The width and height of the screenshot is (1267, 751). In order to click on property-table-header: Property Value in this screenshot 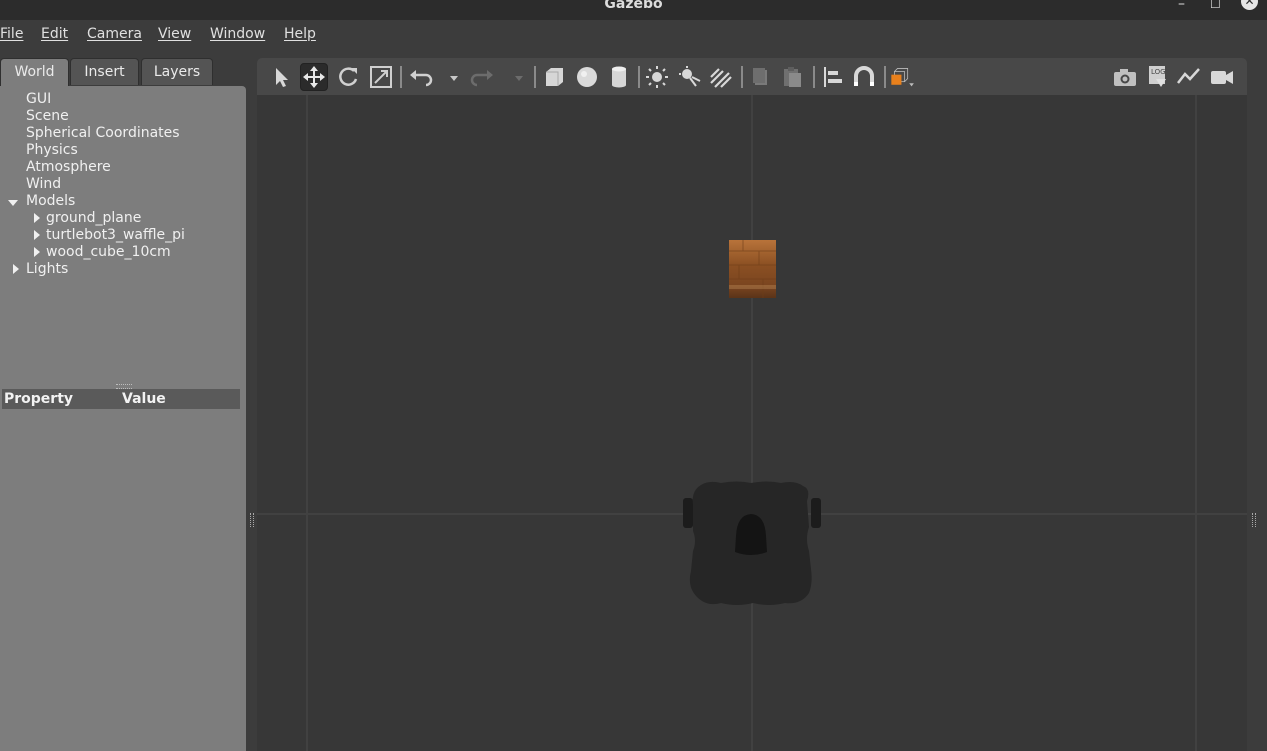, I will do `click(121, 399)`.